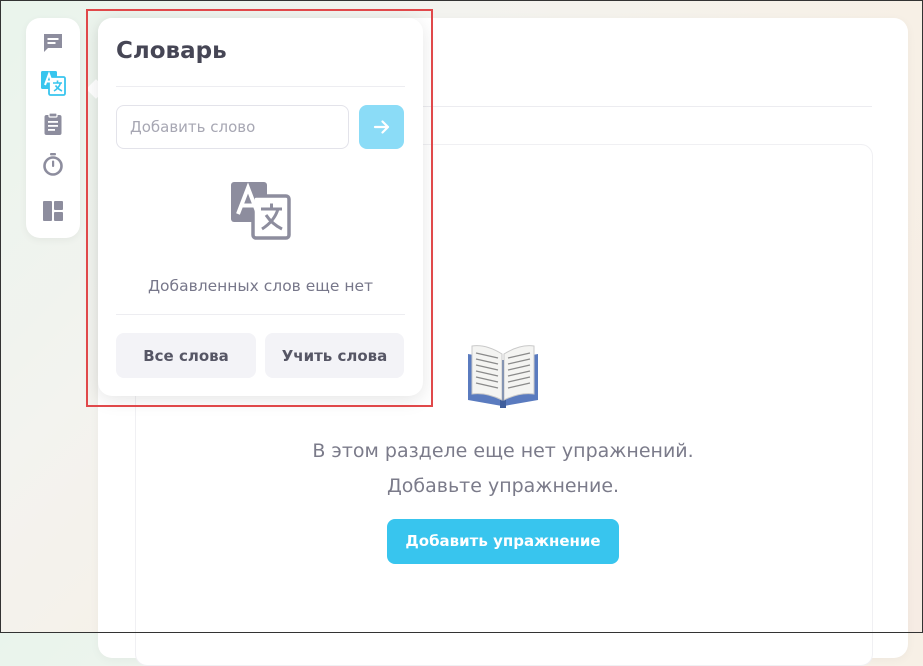  I want to click on arrow-right-icon, so click(381, 127).